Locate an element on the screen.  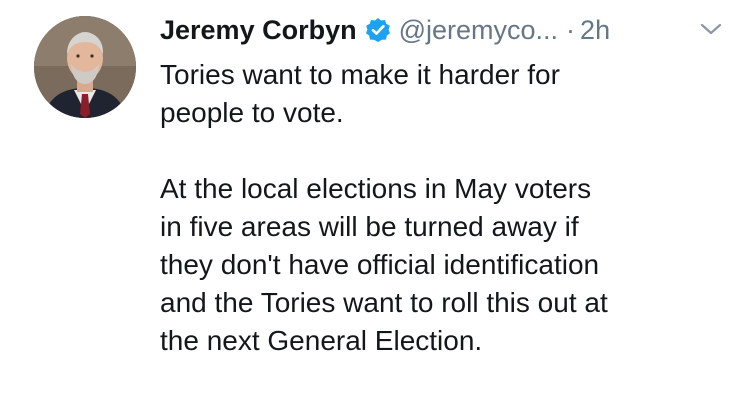
avatar is located at coordinates (85, 67).